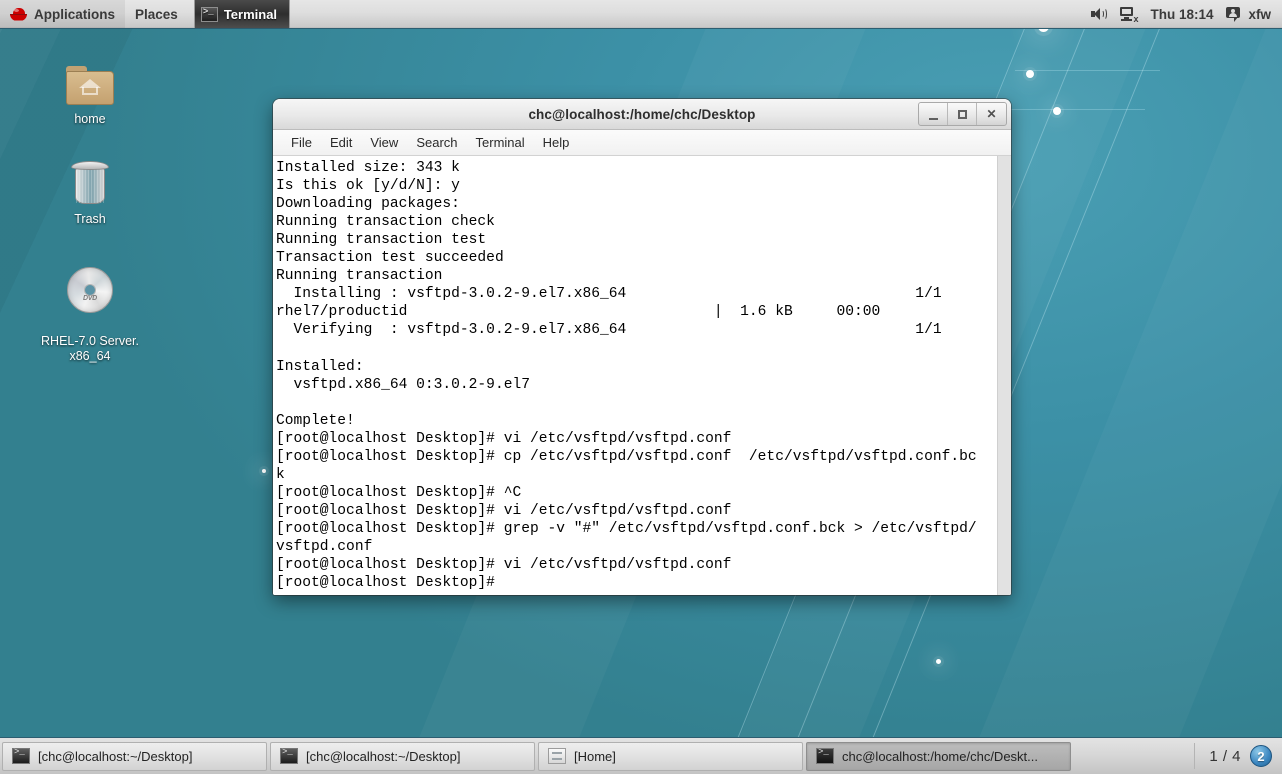 The width and height of the screenshot is (1282, 774). Describe the element at coordinates (991, 114) in the screenshot. I see `close-button: ✕` at that location.